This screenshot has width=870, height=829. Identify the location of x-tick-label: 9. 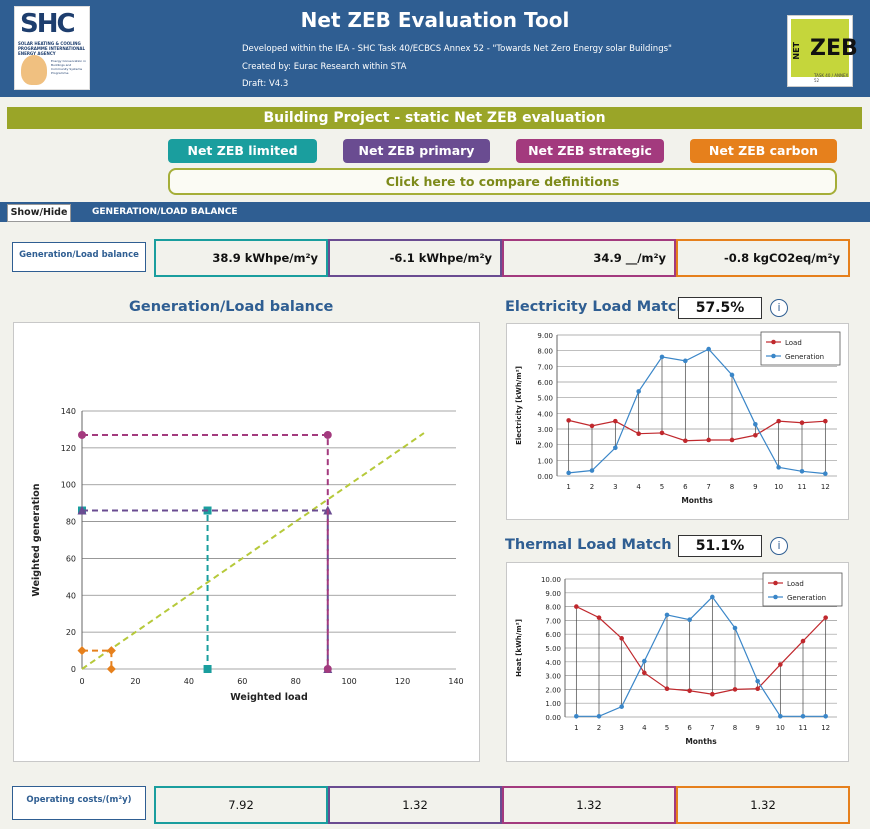
(757, 728).